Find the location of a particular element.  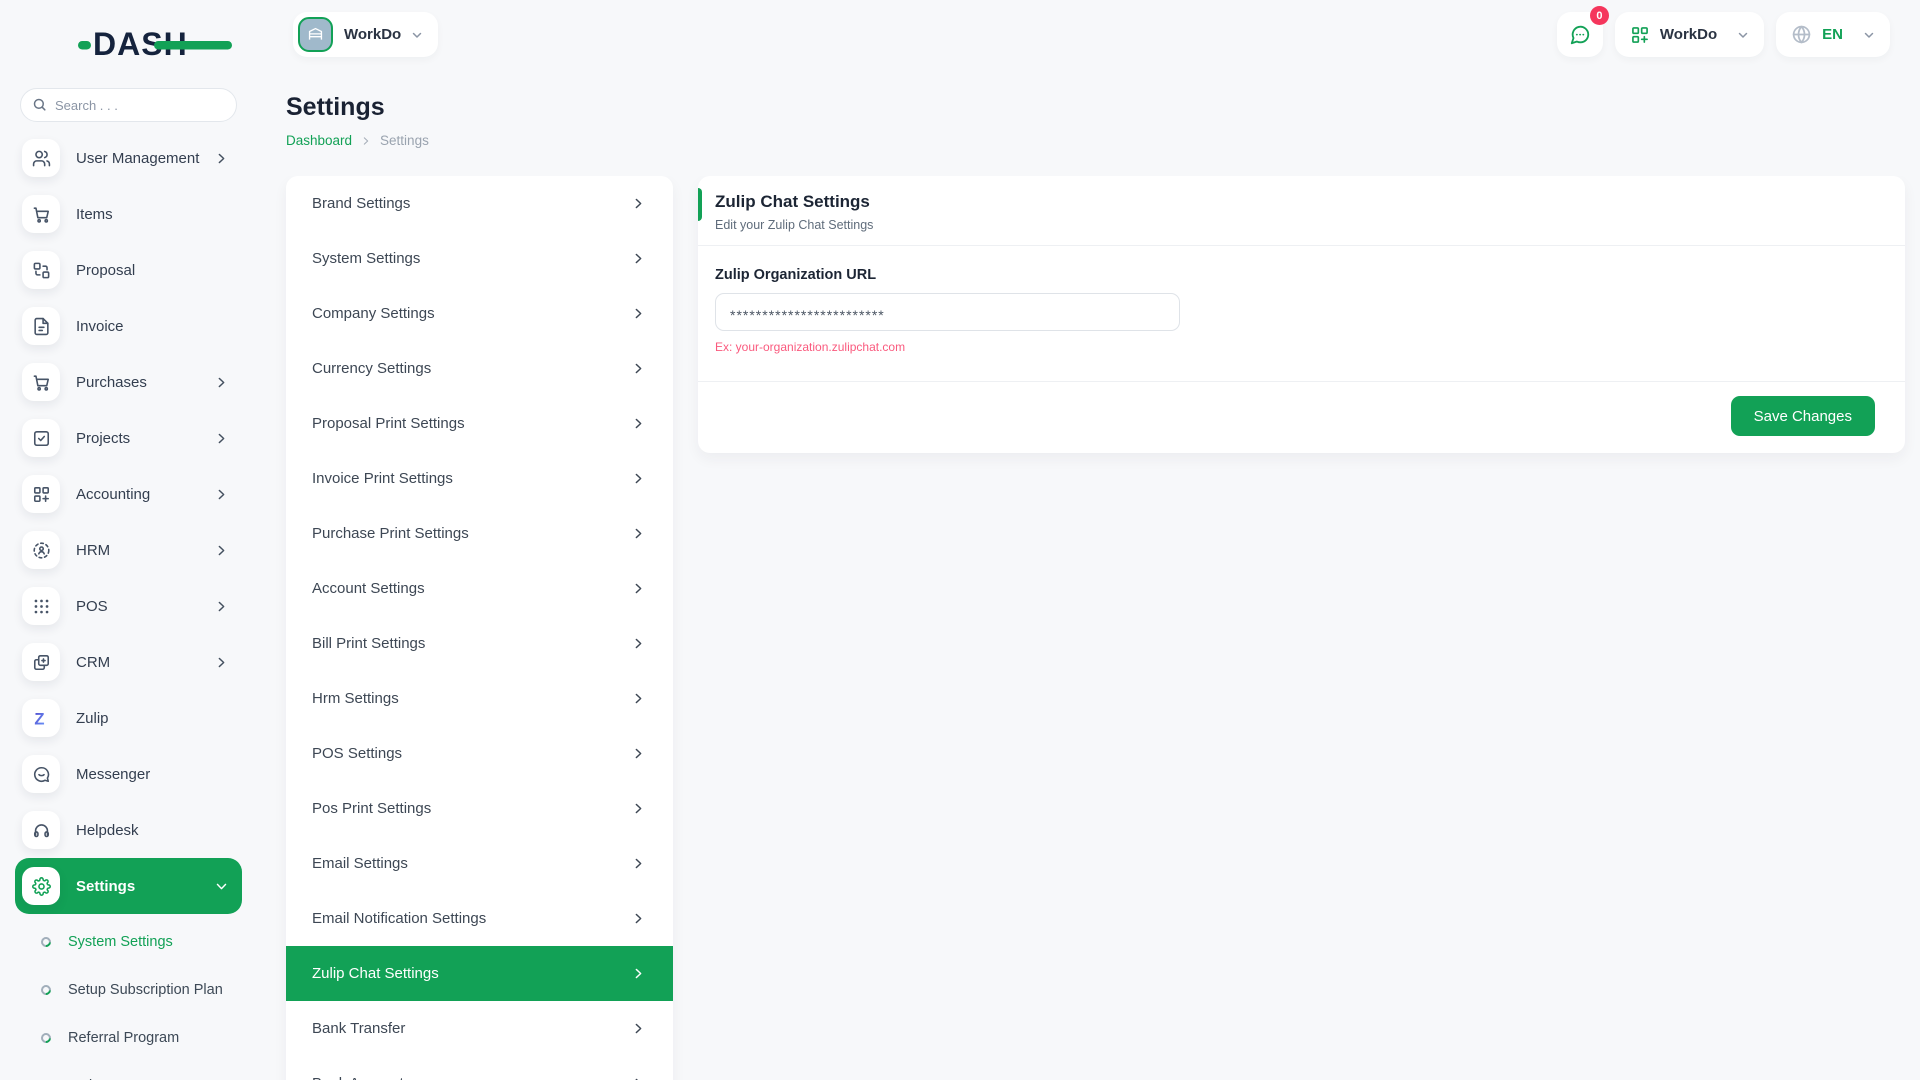

sidebar-item-label: Accounting is located at coordinates (113, 494).